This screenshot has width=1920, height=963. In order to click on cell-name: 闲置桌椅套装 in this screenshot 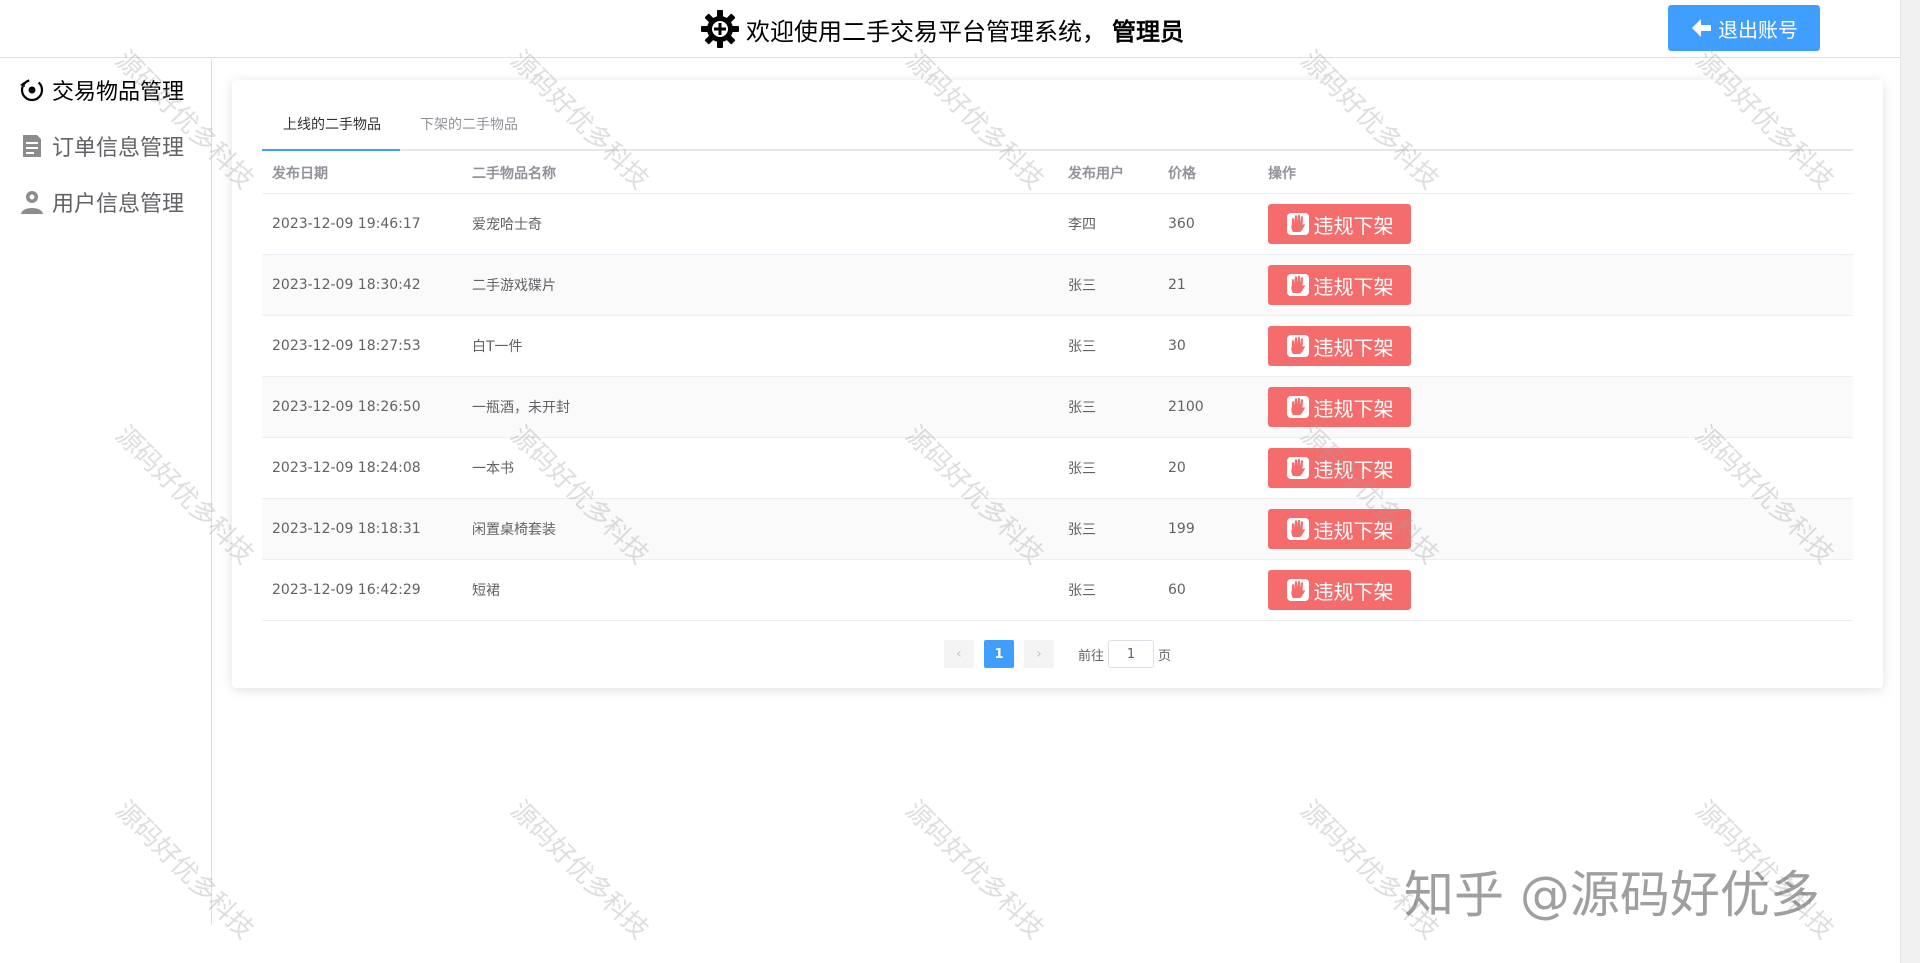, I will do `click(514, 530)`.